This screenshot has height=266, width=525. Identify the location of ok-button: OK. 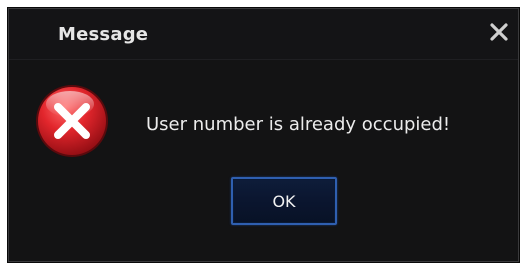
(284, 201).